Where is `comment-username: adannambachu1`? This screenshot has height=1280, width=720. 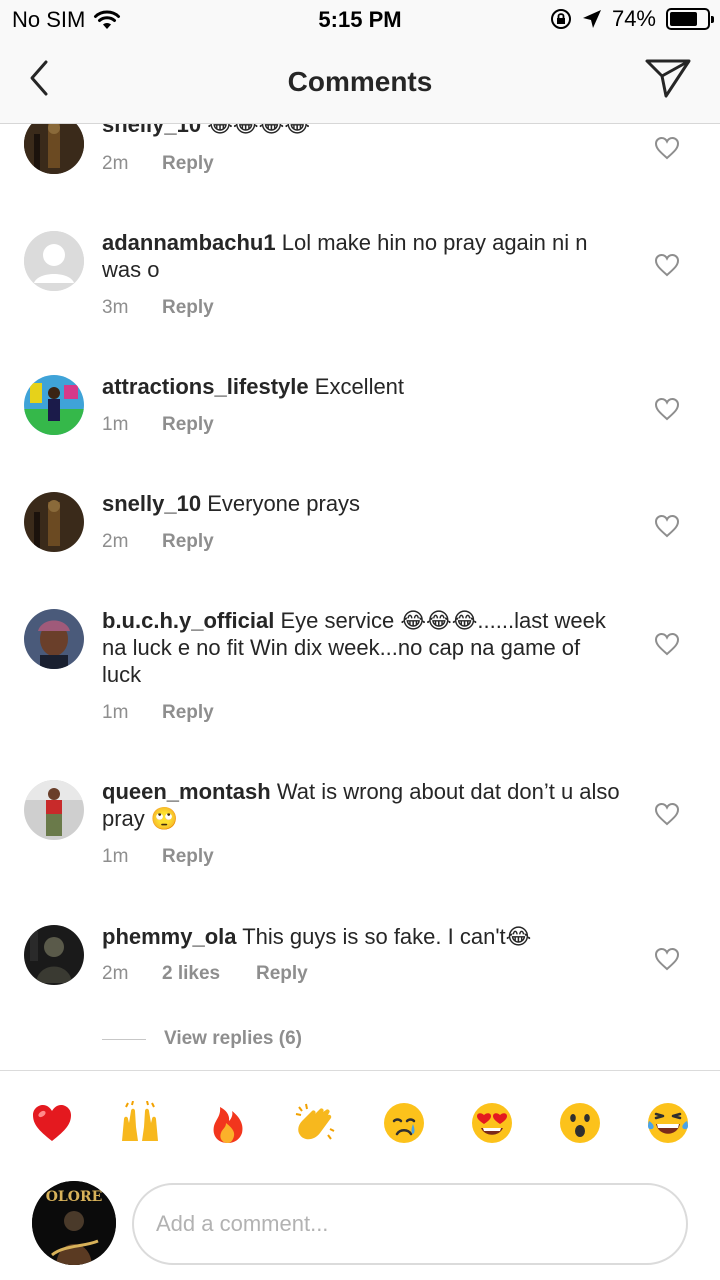 comment-username: adannambachu1 is located at coordinates (189, 242).